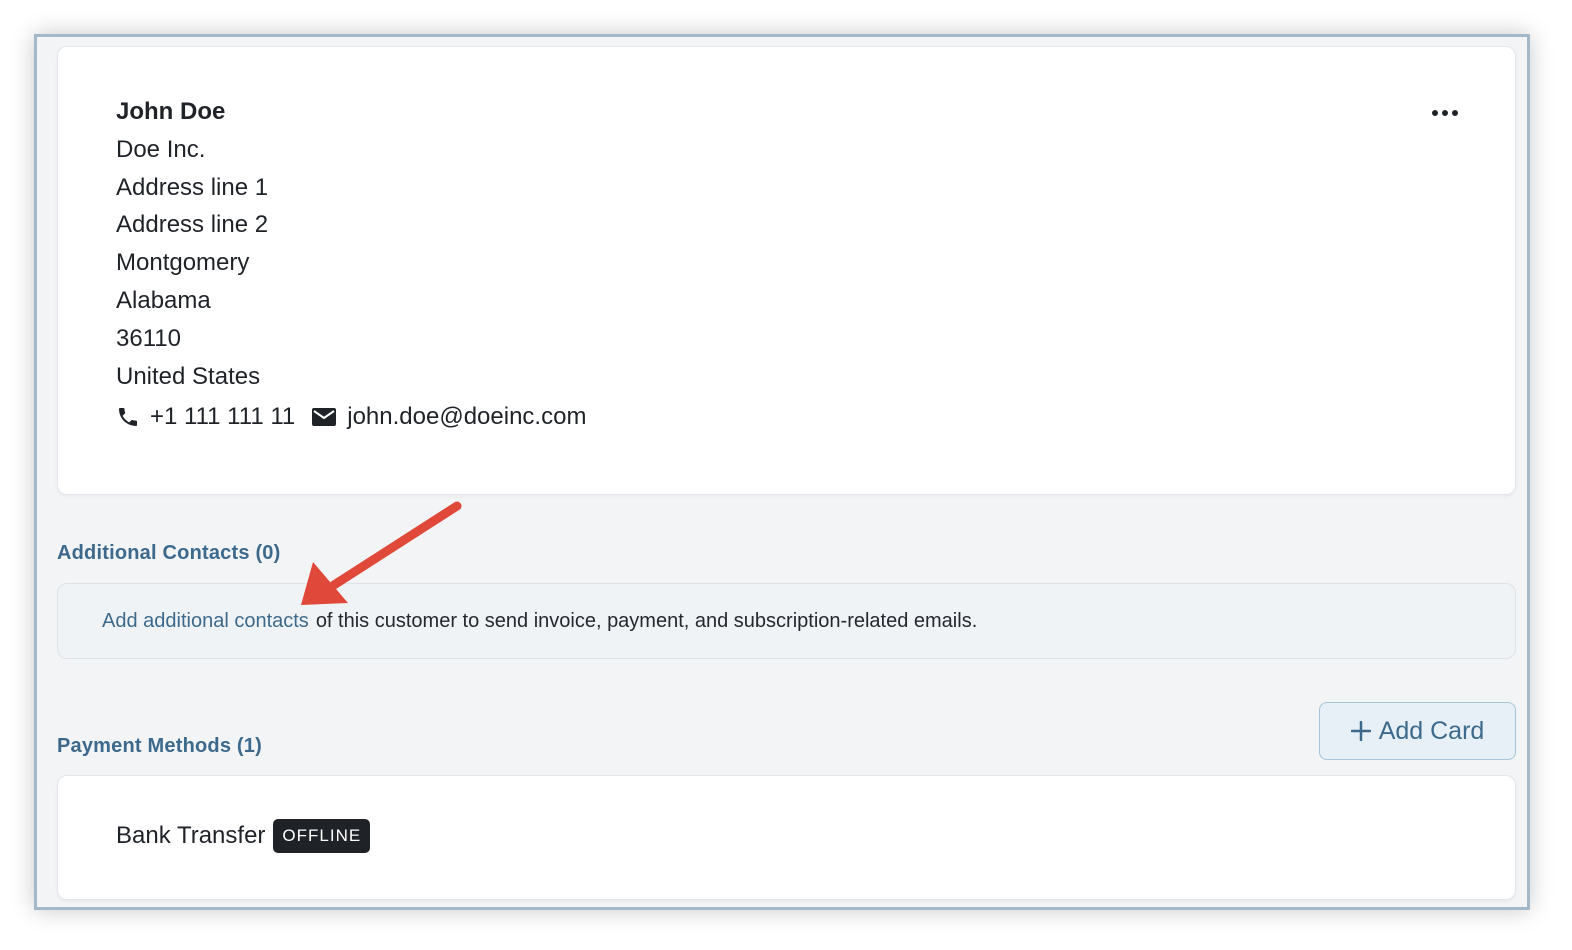 This screenshot has width=1572, height=950. What do you see at coordinates (466, 417) in the screenshot?
I see `email-address: john.doe@doeinc.com` at bounding box center [466, 417].